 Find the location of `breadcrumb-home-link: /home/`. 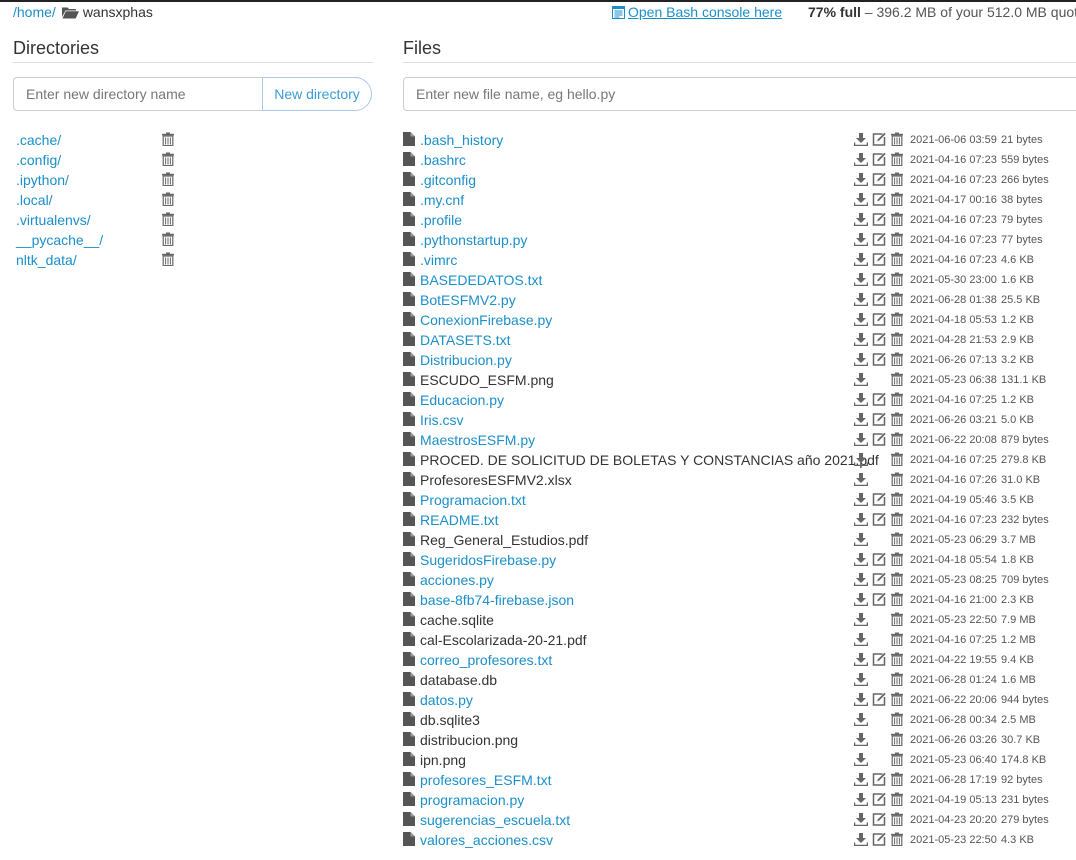

breadcrumb-home-link: /home/ is located at coordinates (34, 12).